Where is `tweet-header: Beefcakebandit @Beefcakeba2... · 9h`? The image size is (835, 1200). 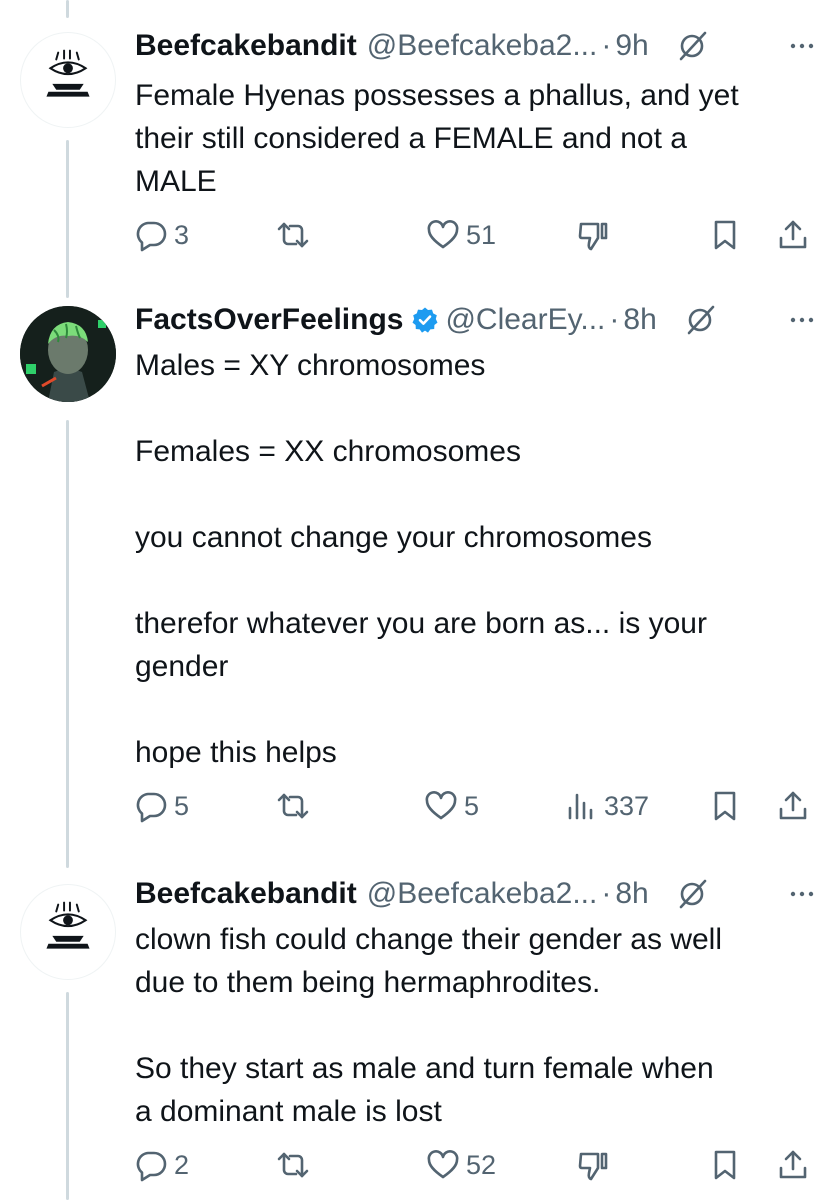
tweet-header: Beefcakebandit @Beefcakeba2... · 9h is located at coordinates (476, 46).